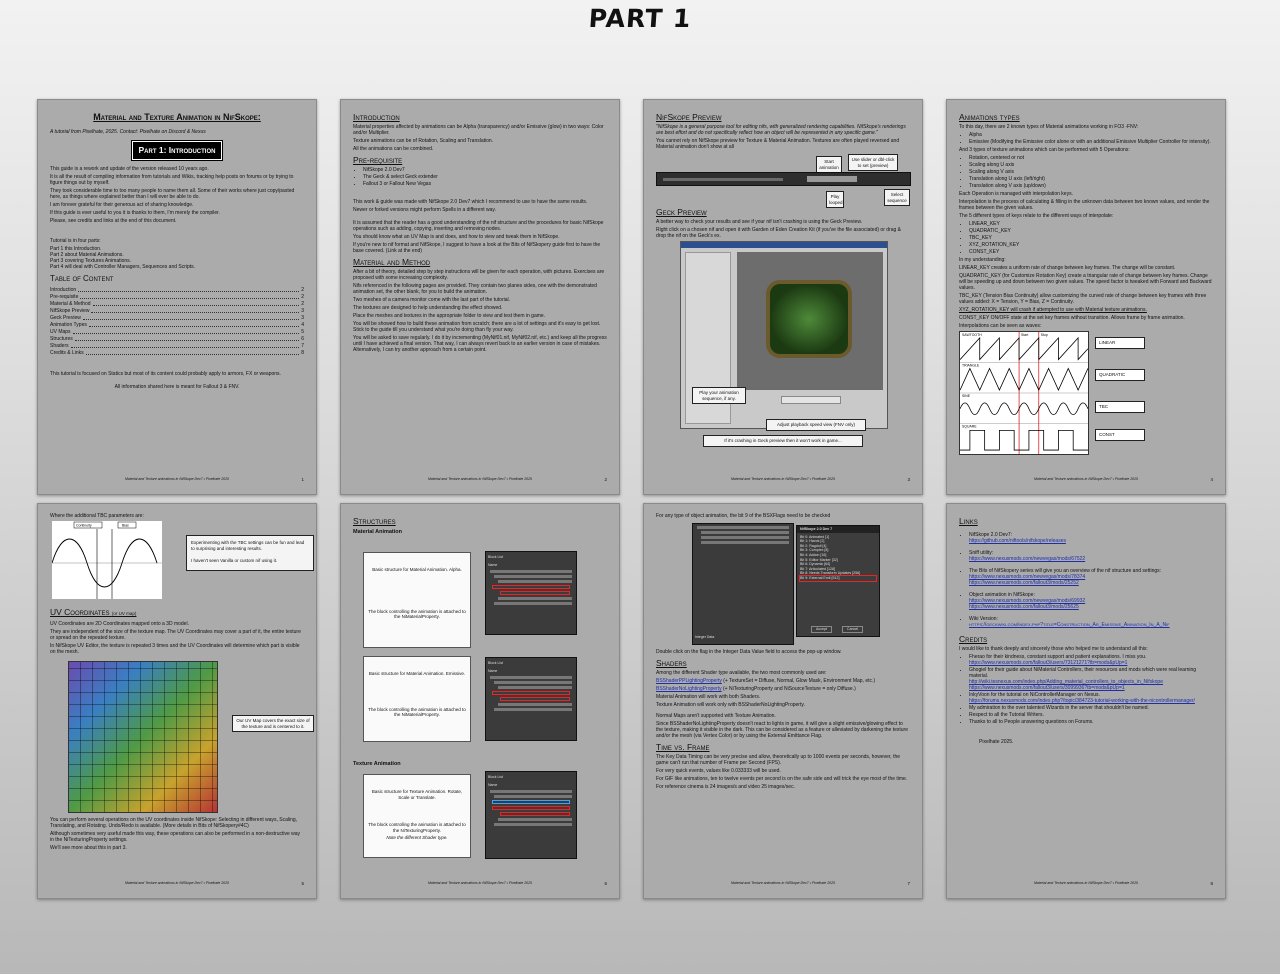  I want to click on flag-option: Bit 9: External Emit [512], so click(838, 578).